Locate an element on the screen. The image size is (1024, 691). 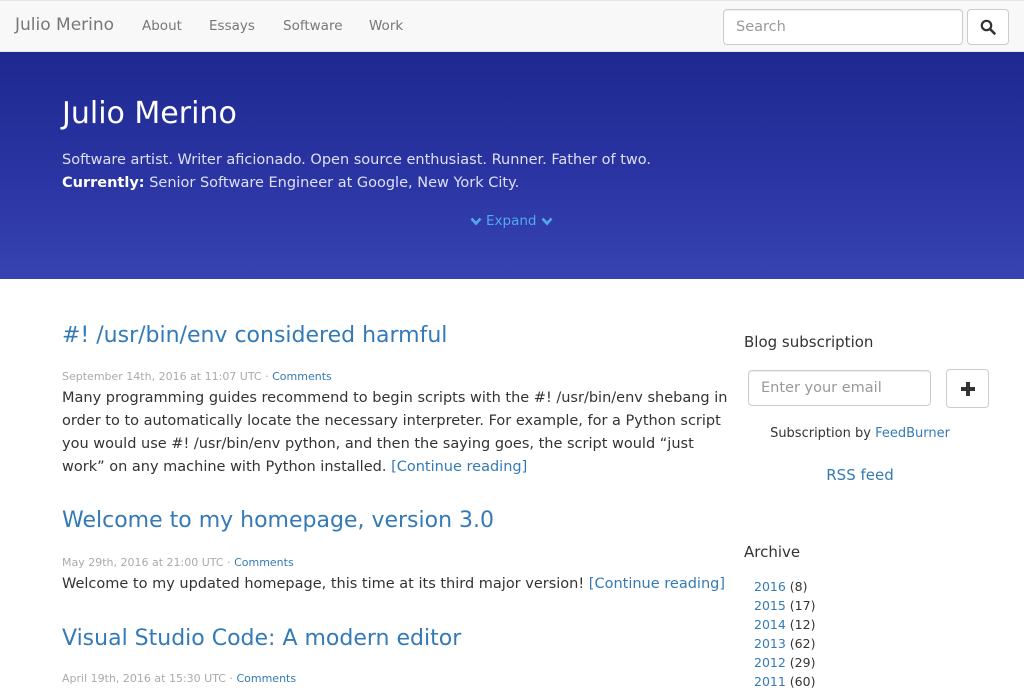
post-date: May 29th, 2016 at 21:00 UTC is located at coordinates (143, 562).